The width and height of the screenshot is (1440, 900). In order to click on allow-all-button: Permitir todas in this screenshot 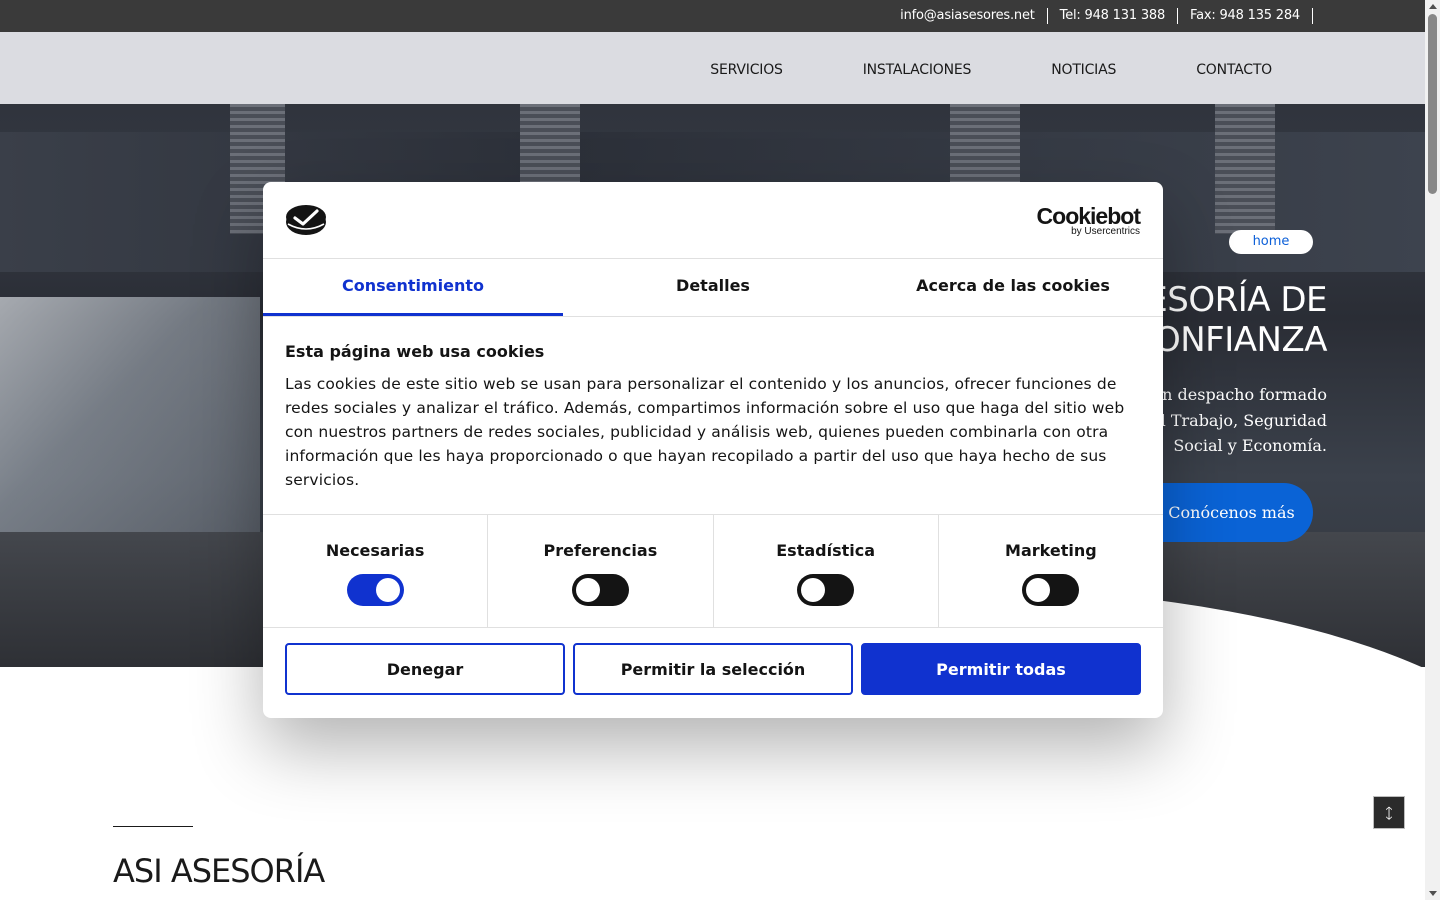, I will do `click(1001, 669)`.